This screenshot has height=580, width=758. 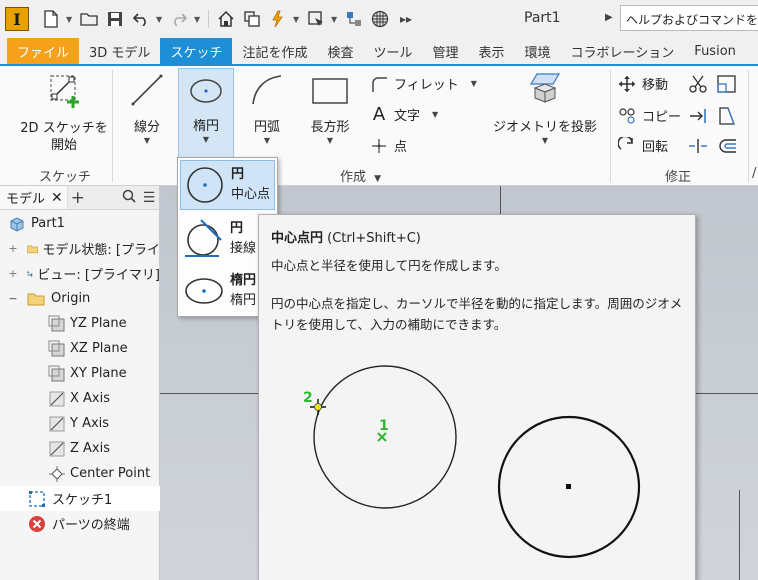 I want to click on open-folder-icon, so click(x=89, y=19).